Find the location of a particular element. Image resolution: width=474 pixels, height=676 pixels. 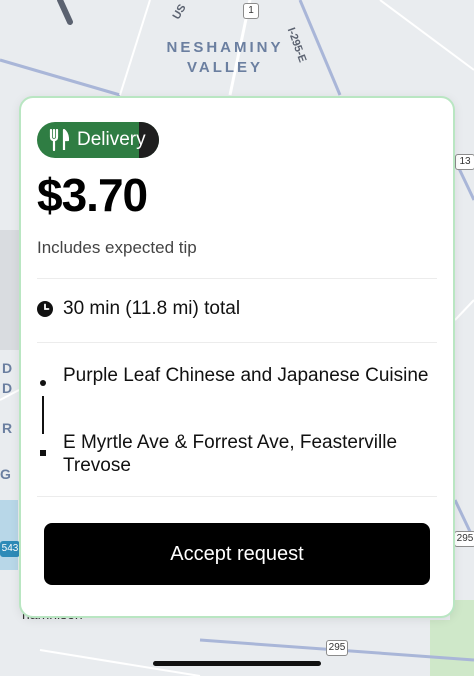

route-shield-543: 543 is located at coordinates (10, 549).